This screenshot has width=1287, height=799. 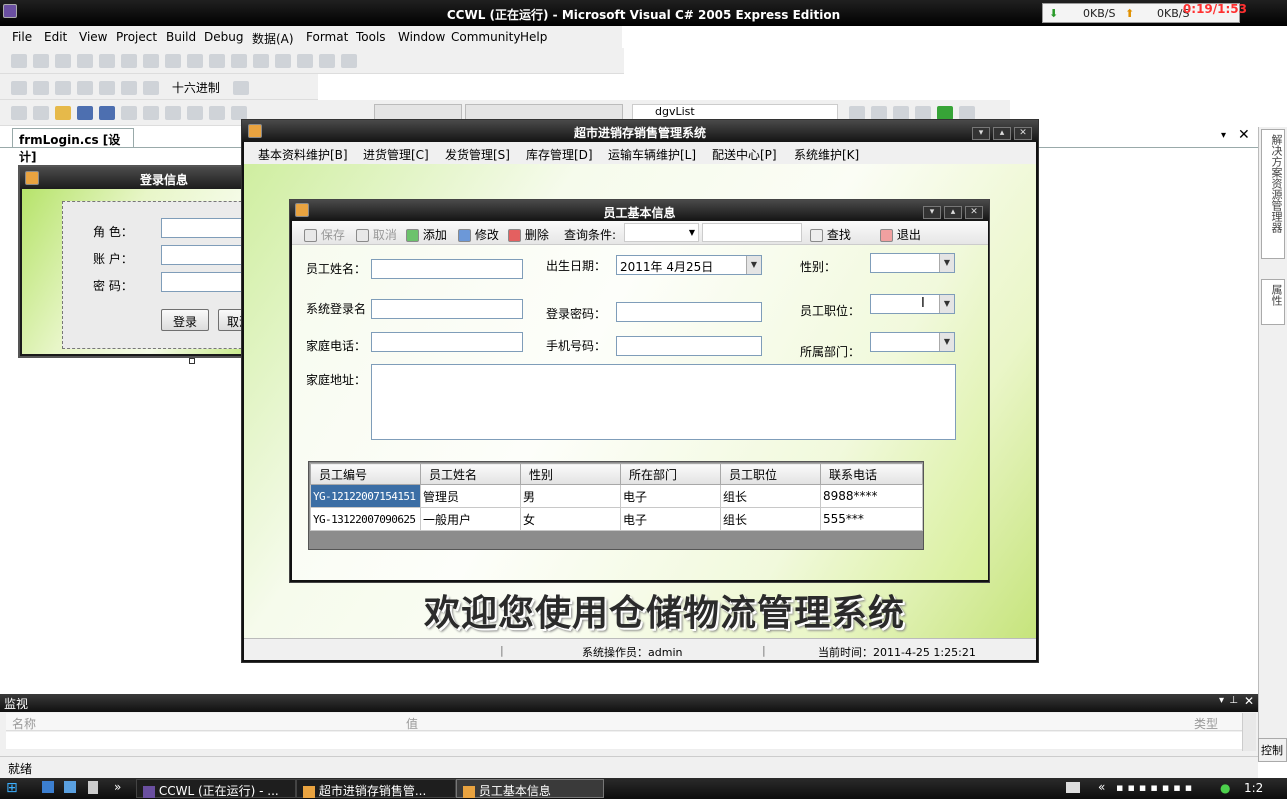 What do you see at coordinates (485, 37) in the screenshot?
I see `menu-community: Community` at bounding box center [485, 37].